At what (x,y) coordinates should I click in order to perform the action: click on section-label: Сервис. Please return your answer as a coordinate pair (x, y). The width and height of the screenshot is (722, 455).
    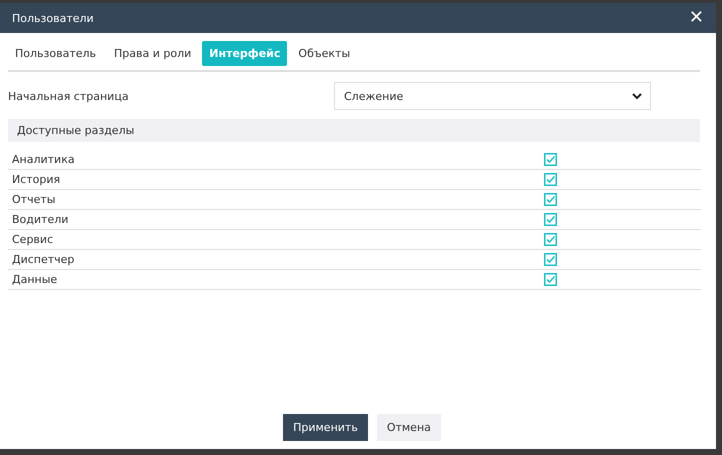
    Looking at the image, I should click on (33, 239).